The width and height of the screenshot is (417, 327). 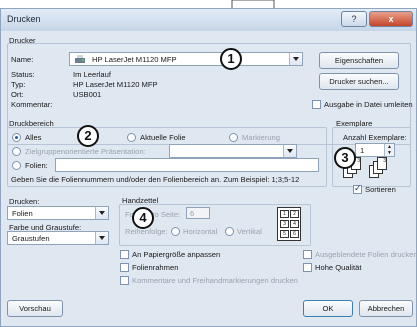 I want to click on copies-count-spinner: 1 ▲ ▼, so click(x=375, y=150).